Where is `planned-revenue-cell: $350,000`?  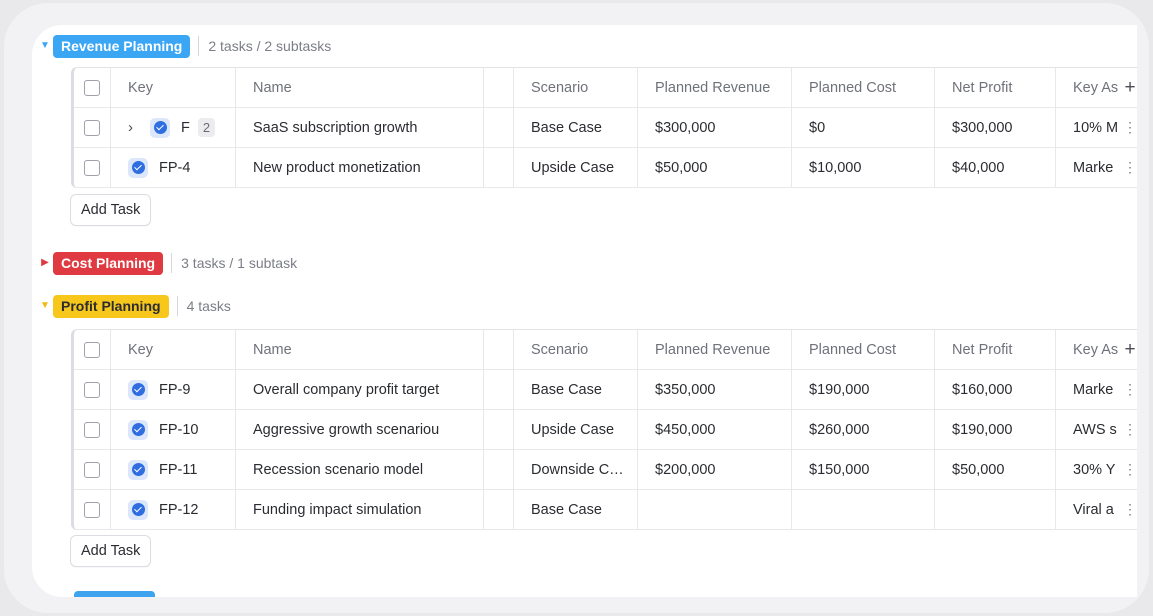
planned-revenue-cell: $350,000 is located at coordinates (715, 389).